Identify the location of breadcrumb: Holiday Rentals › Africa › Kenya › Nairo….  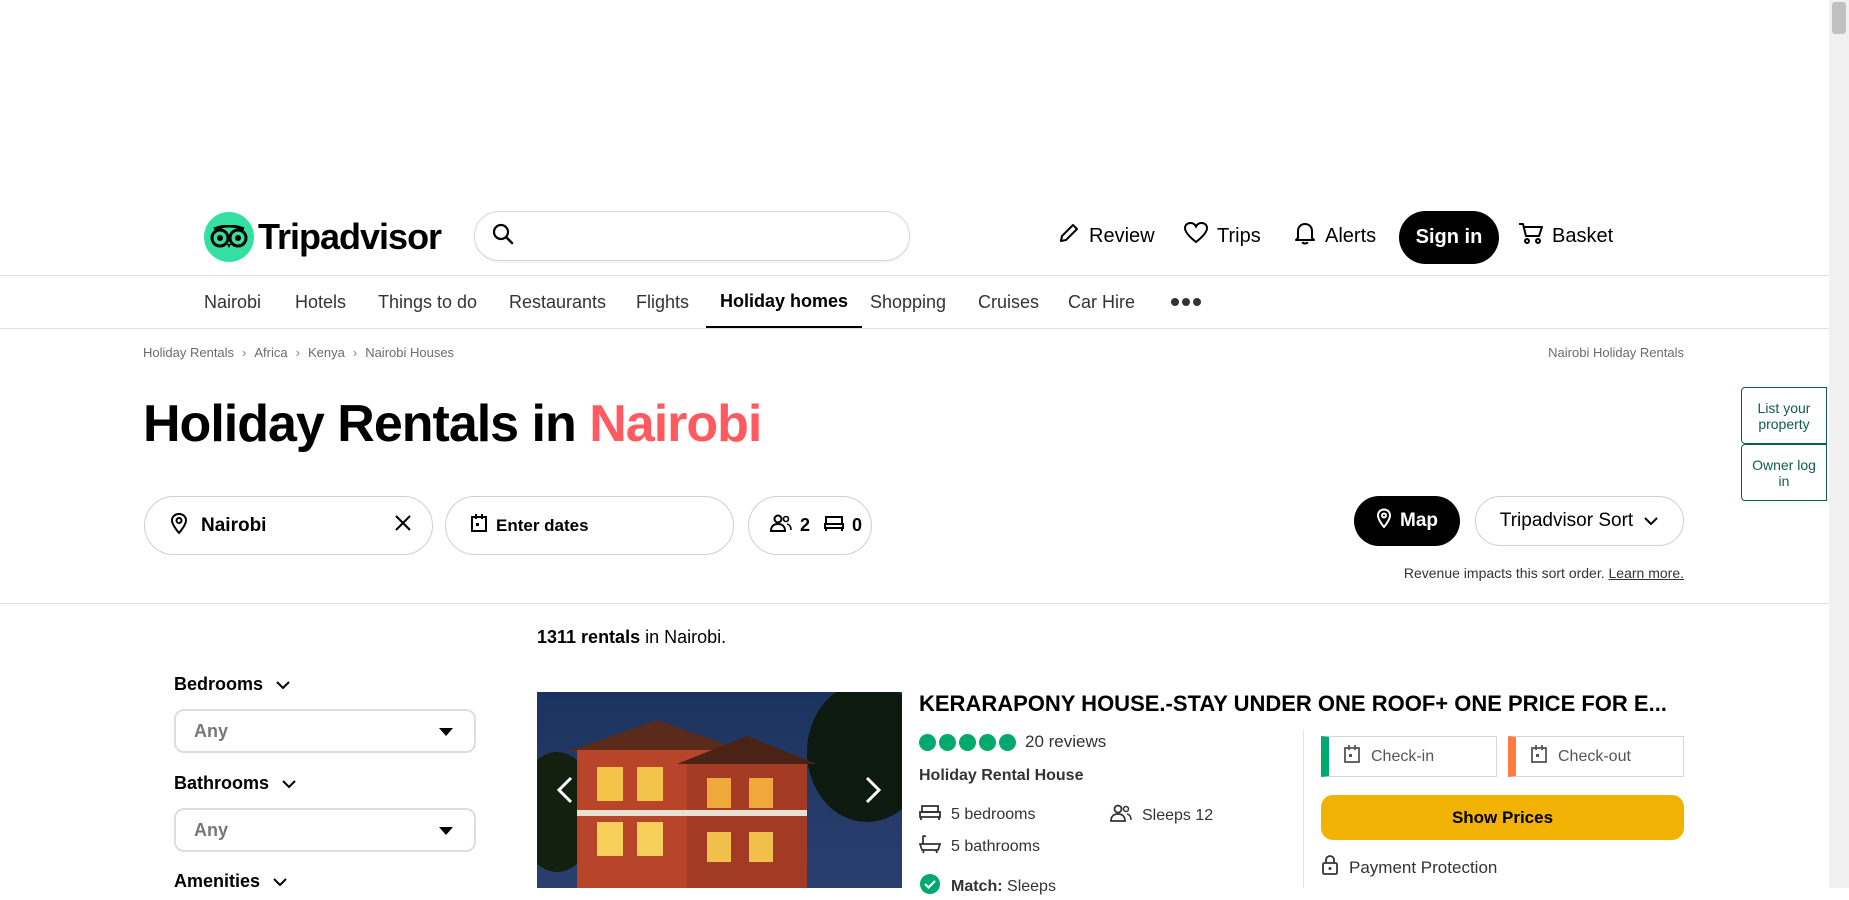
(298, 352).